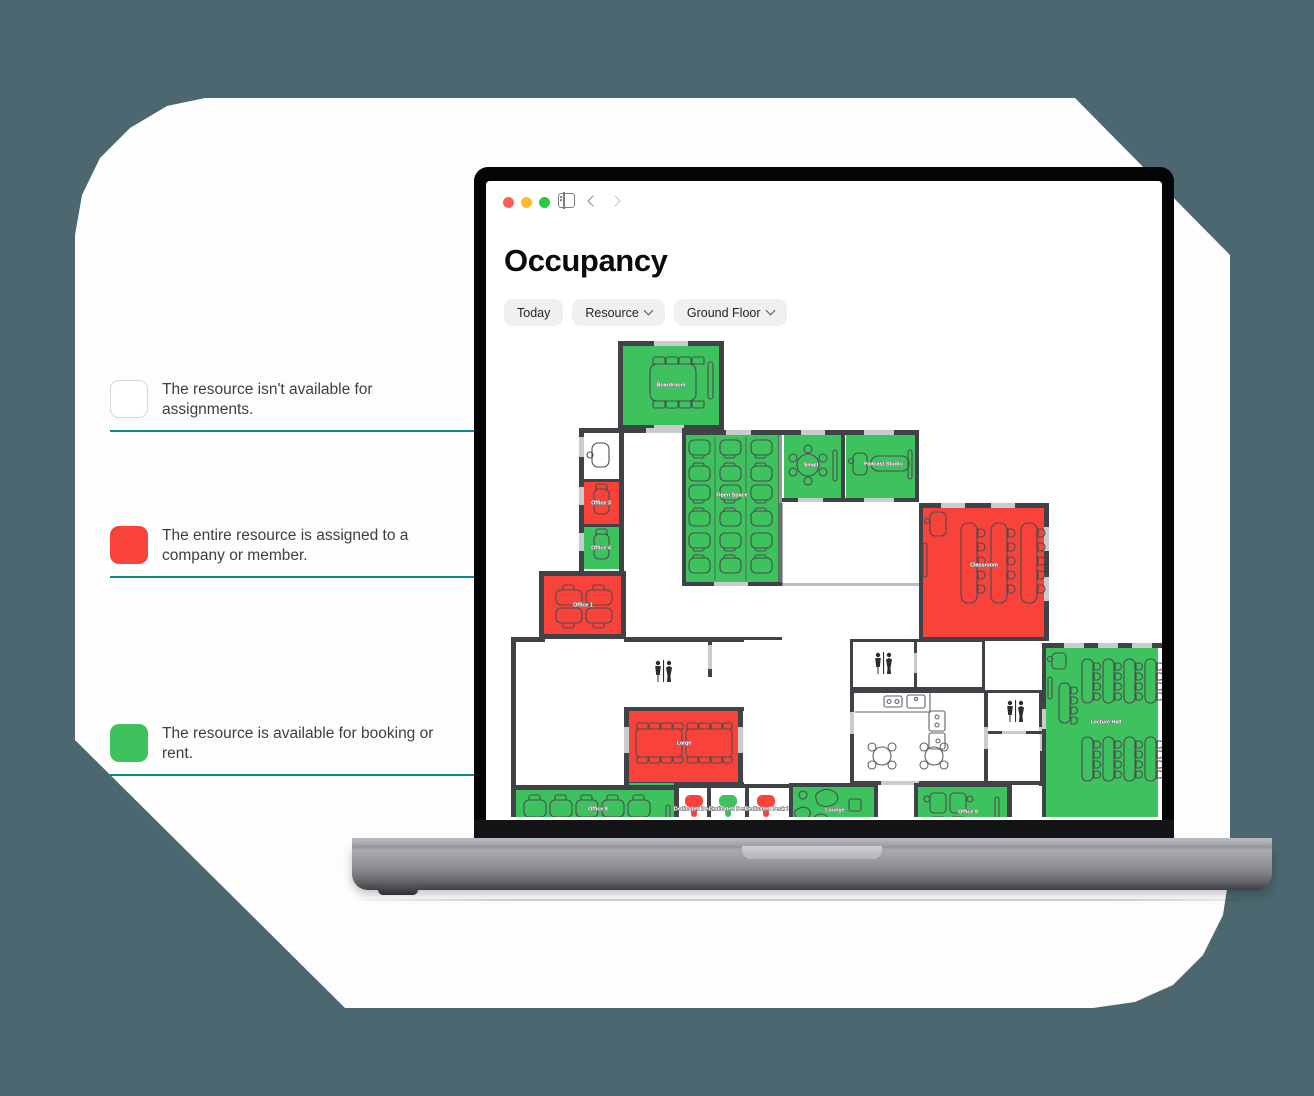 This screenshot has height=1096, width=1314. What do you see at coordinates (310, 775) in the screenshot?
I see `leader-line-available` at bounding box center [310, 775].